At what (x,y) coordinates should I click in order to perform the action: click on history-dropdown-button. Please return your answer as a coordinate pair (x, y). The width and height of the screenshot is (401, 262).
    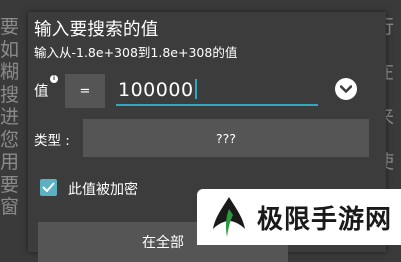
    Looking at the image, I should click on (346, 89).